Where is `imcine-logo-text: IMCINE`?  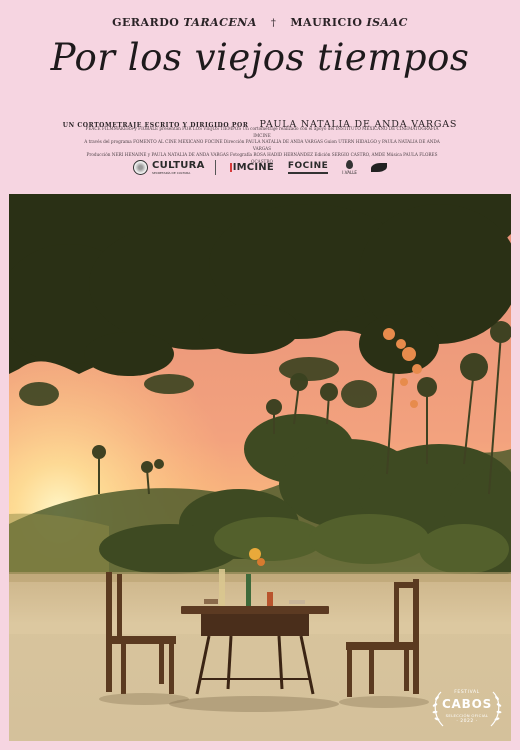 imcine-logo-text: IMCINE is located at coordinates (253, 167).